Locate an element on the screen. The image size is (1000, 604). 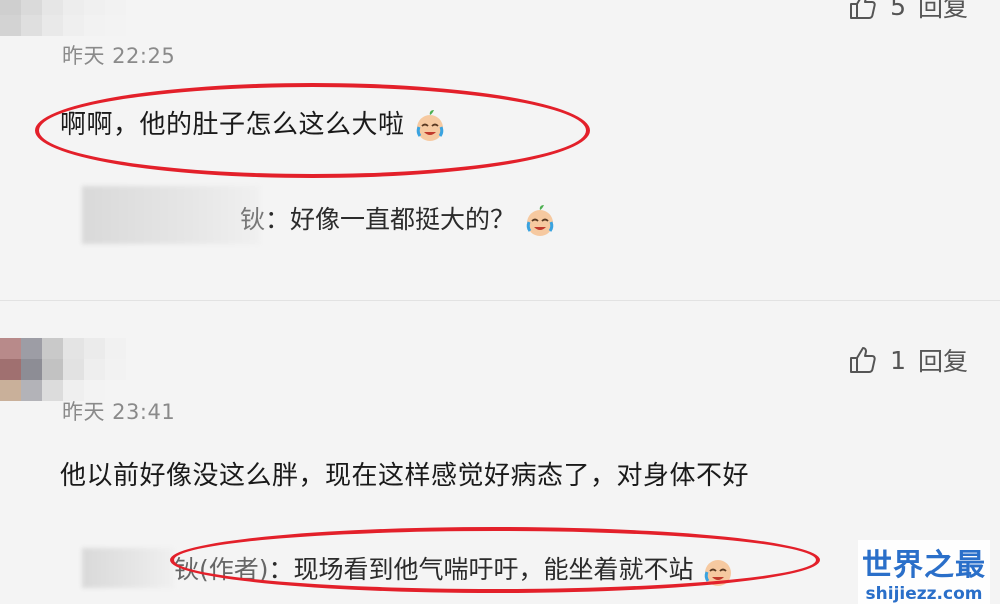
comment-text: 他以前好像没这么胖，现在这样感觉好病态了，对身体不好 is located at coordinates (405, 476).